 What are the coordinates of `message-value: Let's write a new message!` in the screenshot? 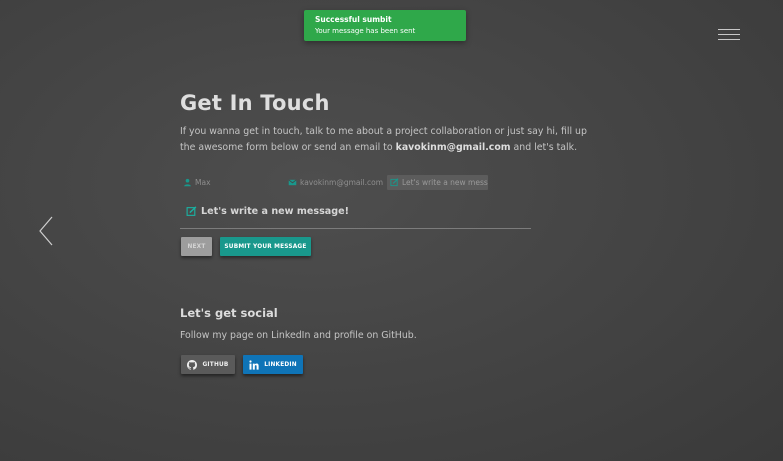 It's located at (445, 182).